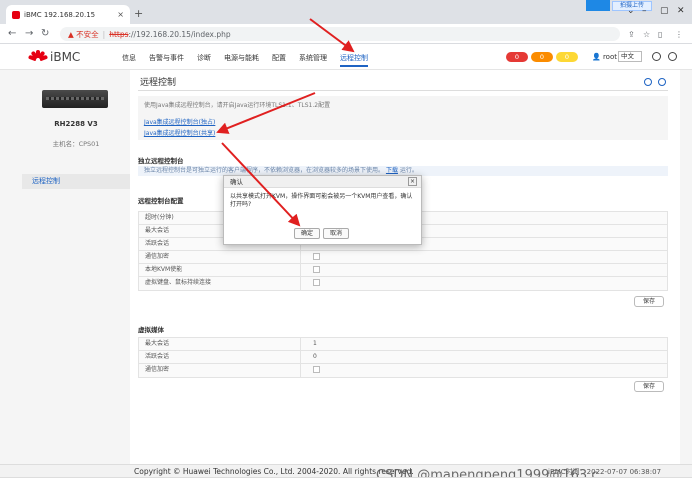 The width and height of the screenshot is (692, 498). Describe the element at coordinates (332, 35) in the screenshot. I see `arrow-to-remote-control` at that location.